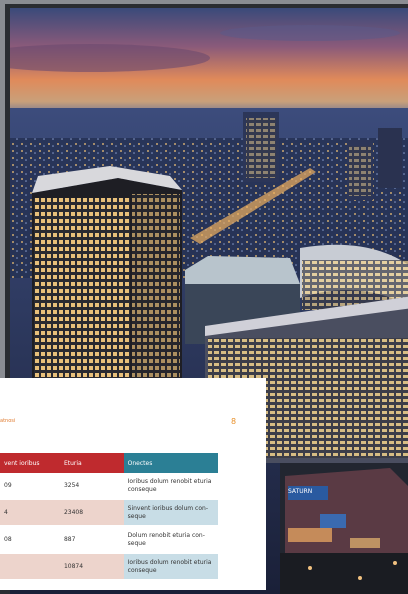  What do you see at coordinates (91, 567) in the screenshot?
I see `table-cell: 10874` at bounding box center [91, 567].